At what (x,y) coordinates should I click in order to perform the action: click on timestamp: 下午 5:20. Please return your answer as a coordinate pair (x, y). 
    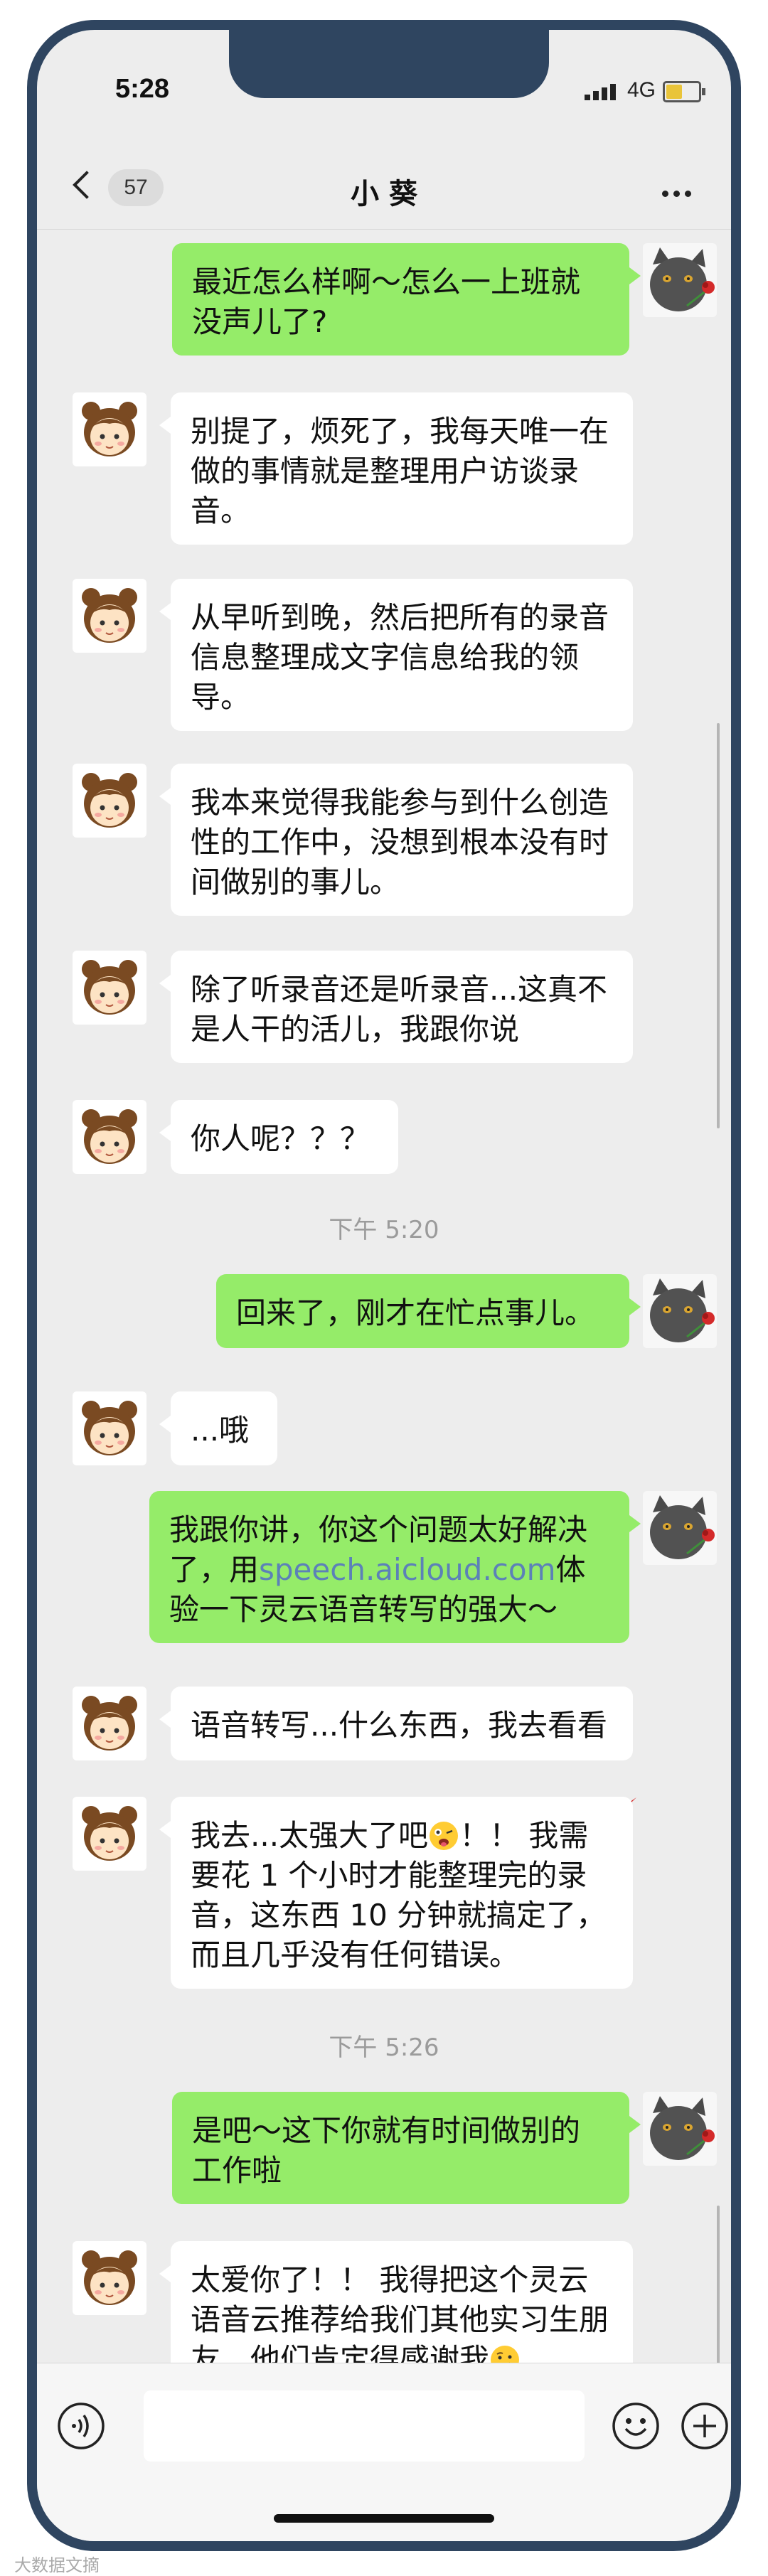
    Looking at the image, I should click on (384, 1230).